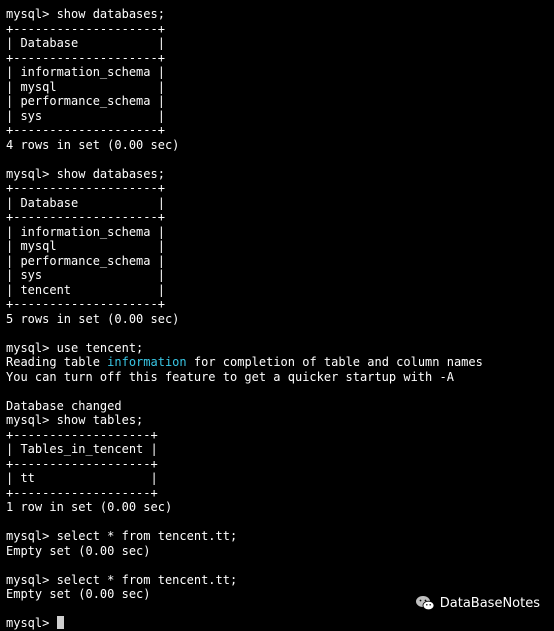 The width and height of the screenshot is (554, 631). Describe the element at coordinates (64, 405) in the screenshot. I see `terminal-line: Database changed` at that location.